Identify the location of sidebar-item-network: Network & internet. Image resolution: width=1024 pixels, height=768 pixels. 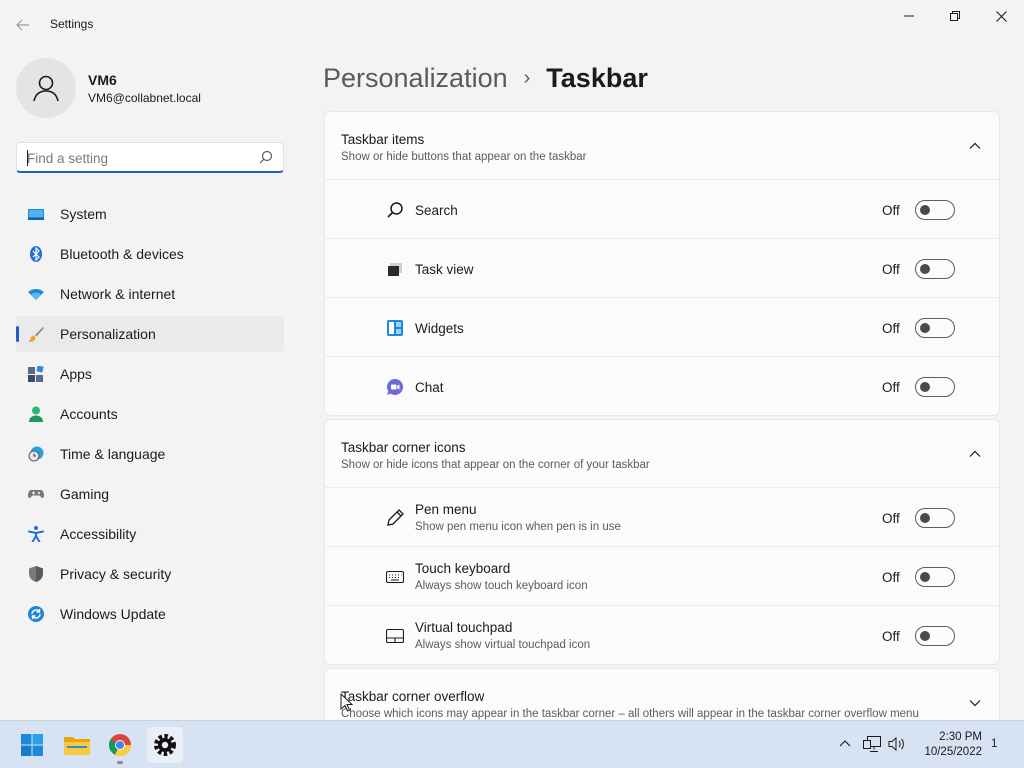
(150, 294).